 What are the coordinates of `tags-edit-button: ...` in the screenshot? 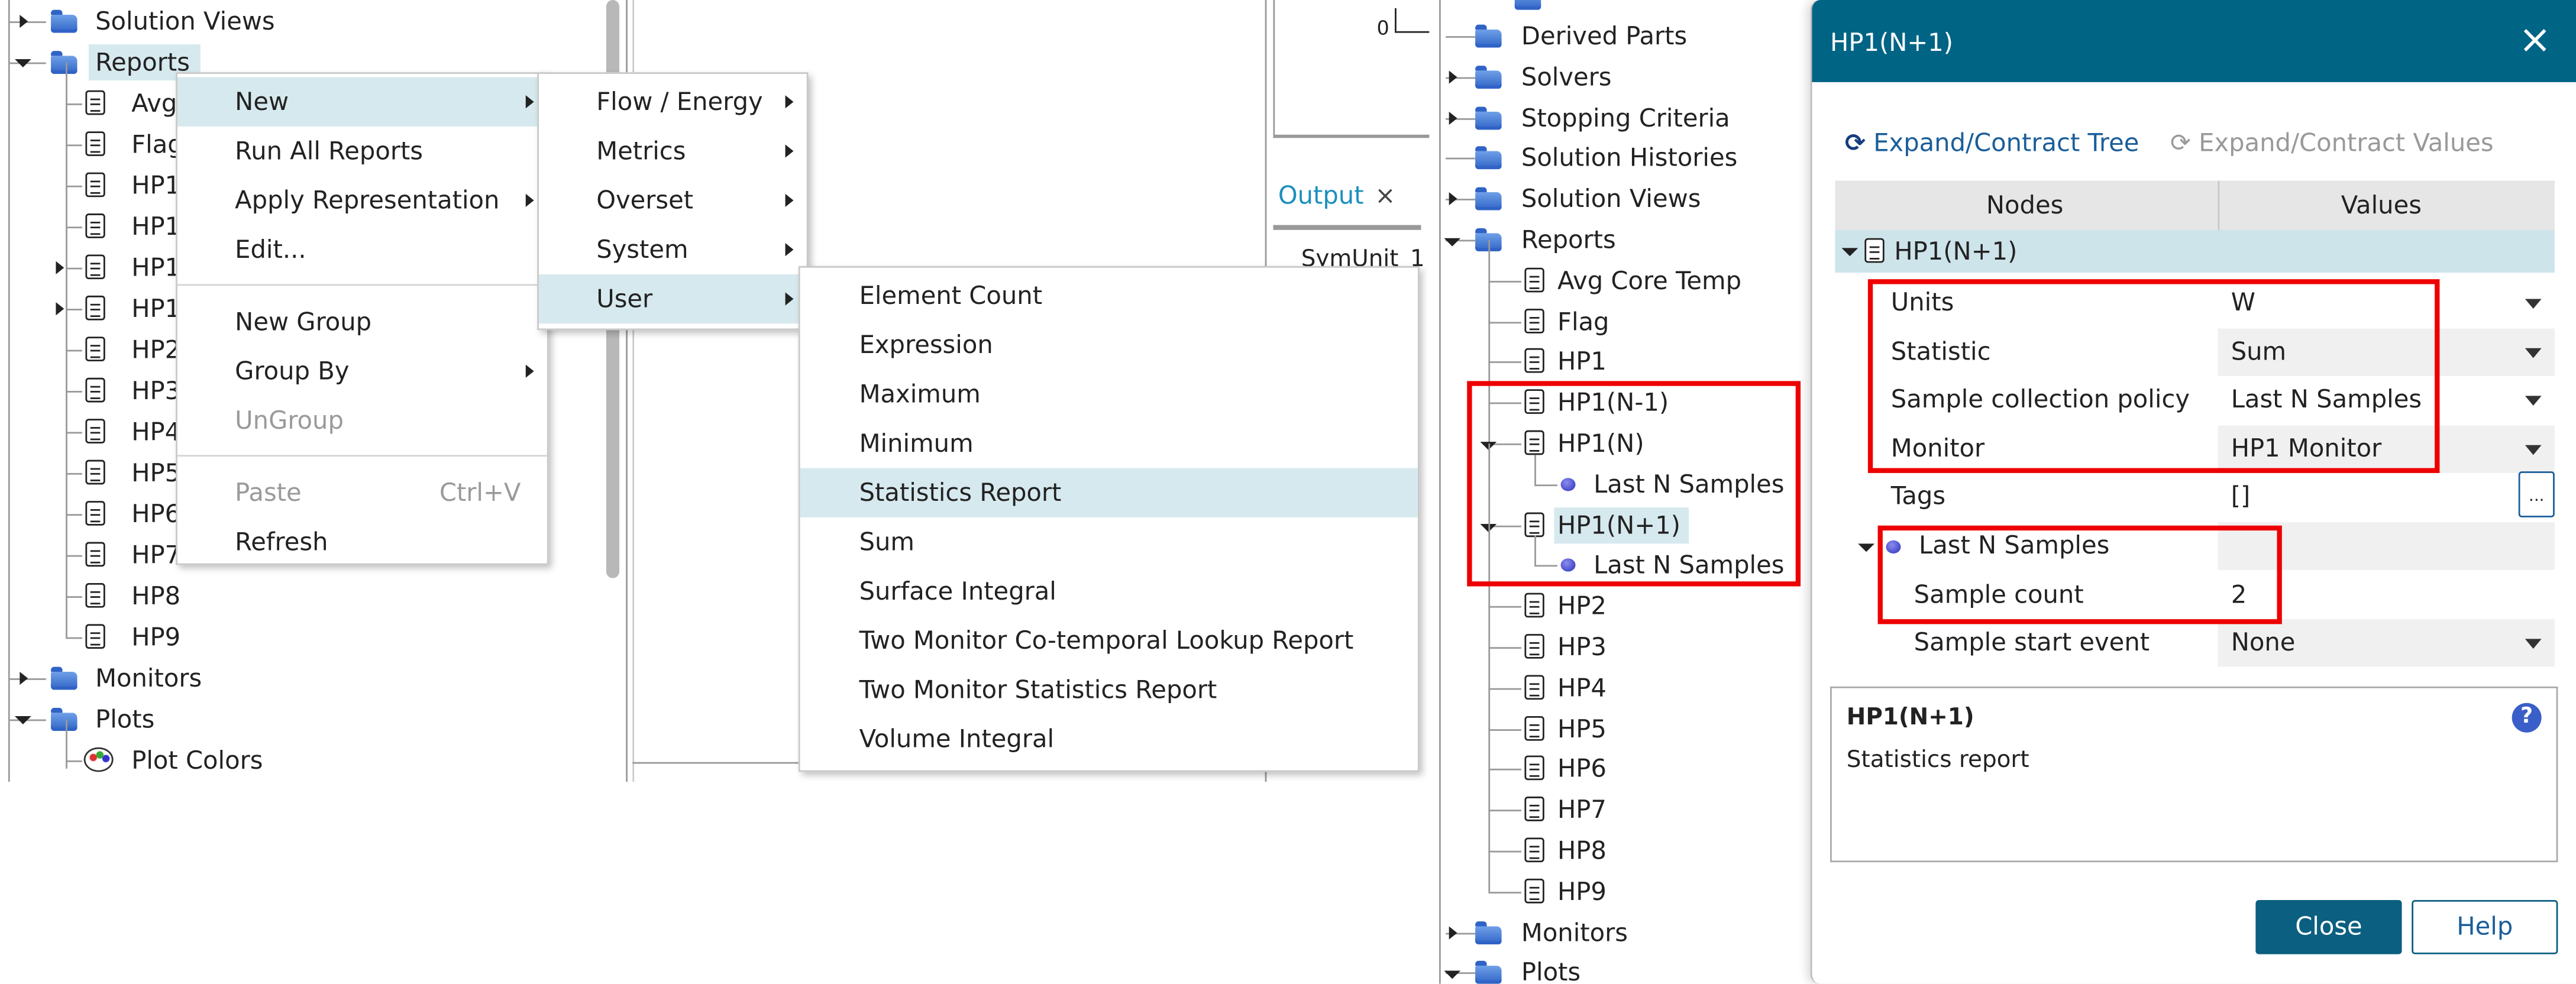 It's located at (2536, 495).